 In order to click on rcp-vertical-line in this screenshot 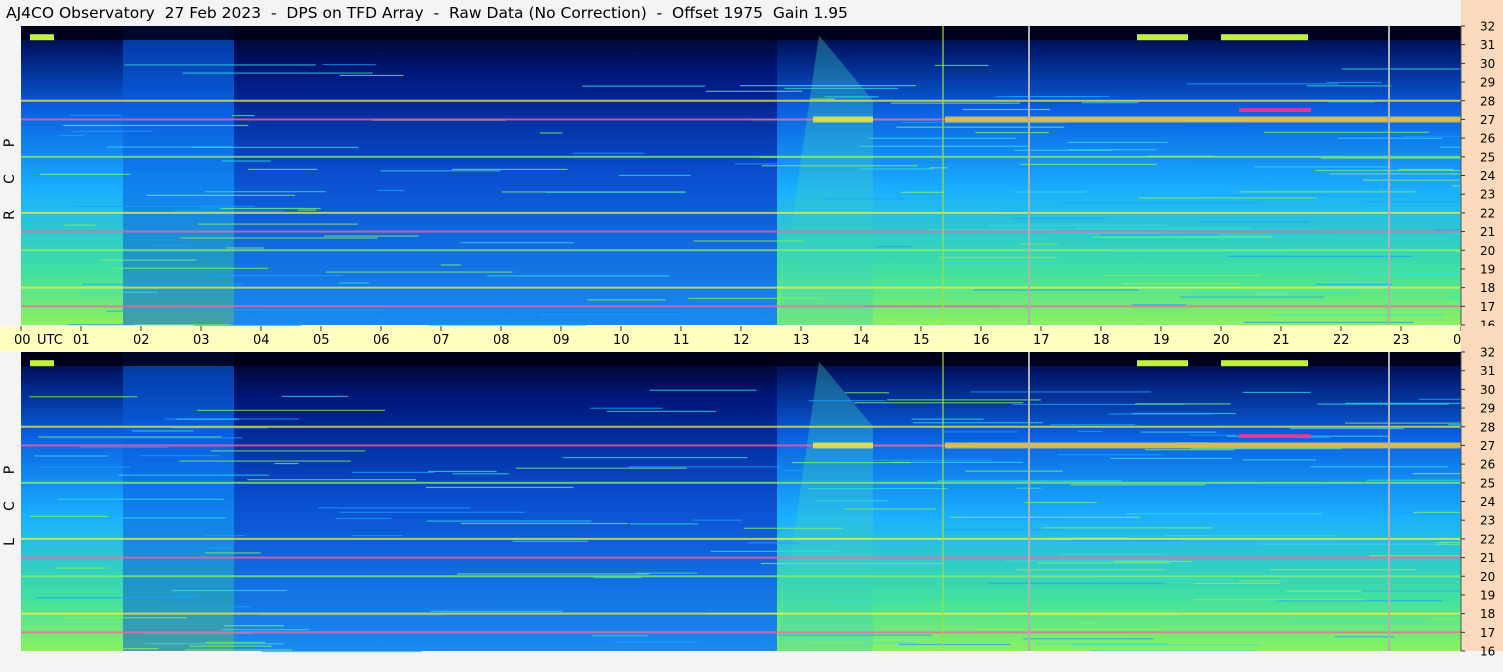, I will do `click(1029, 175)`.